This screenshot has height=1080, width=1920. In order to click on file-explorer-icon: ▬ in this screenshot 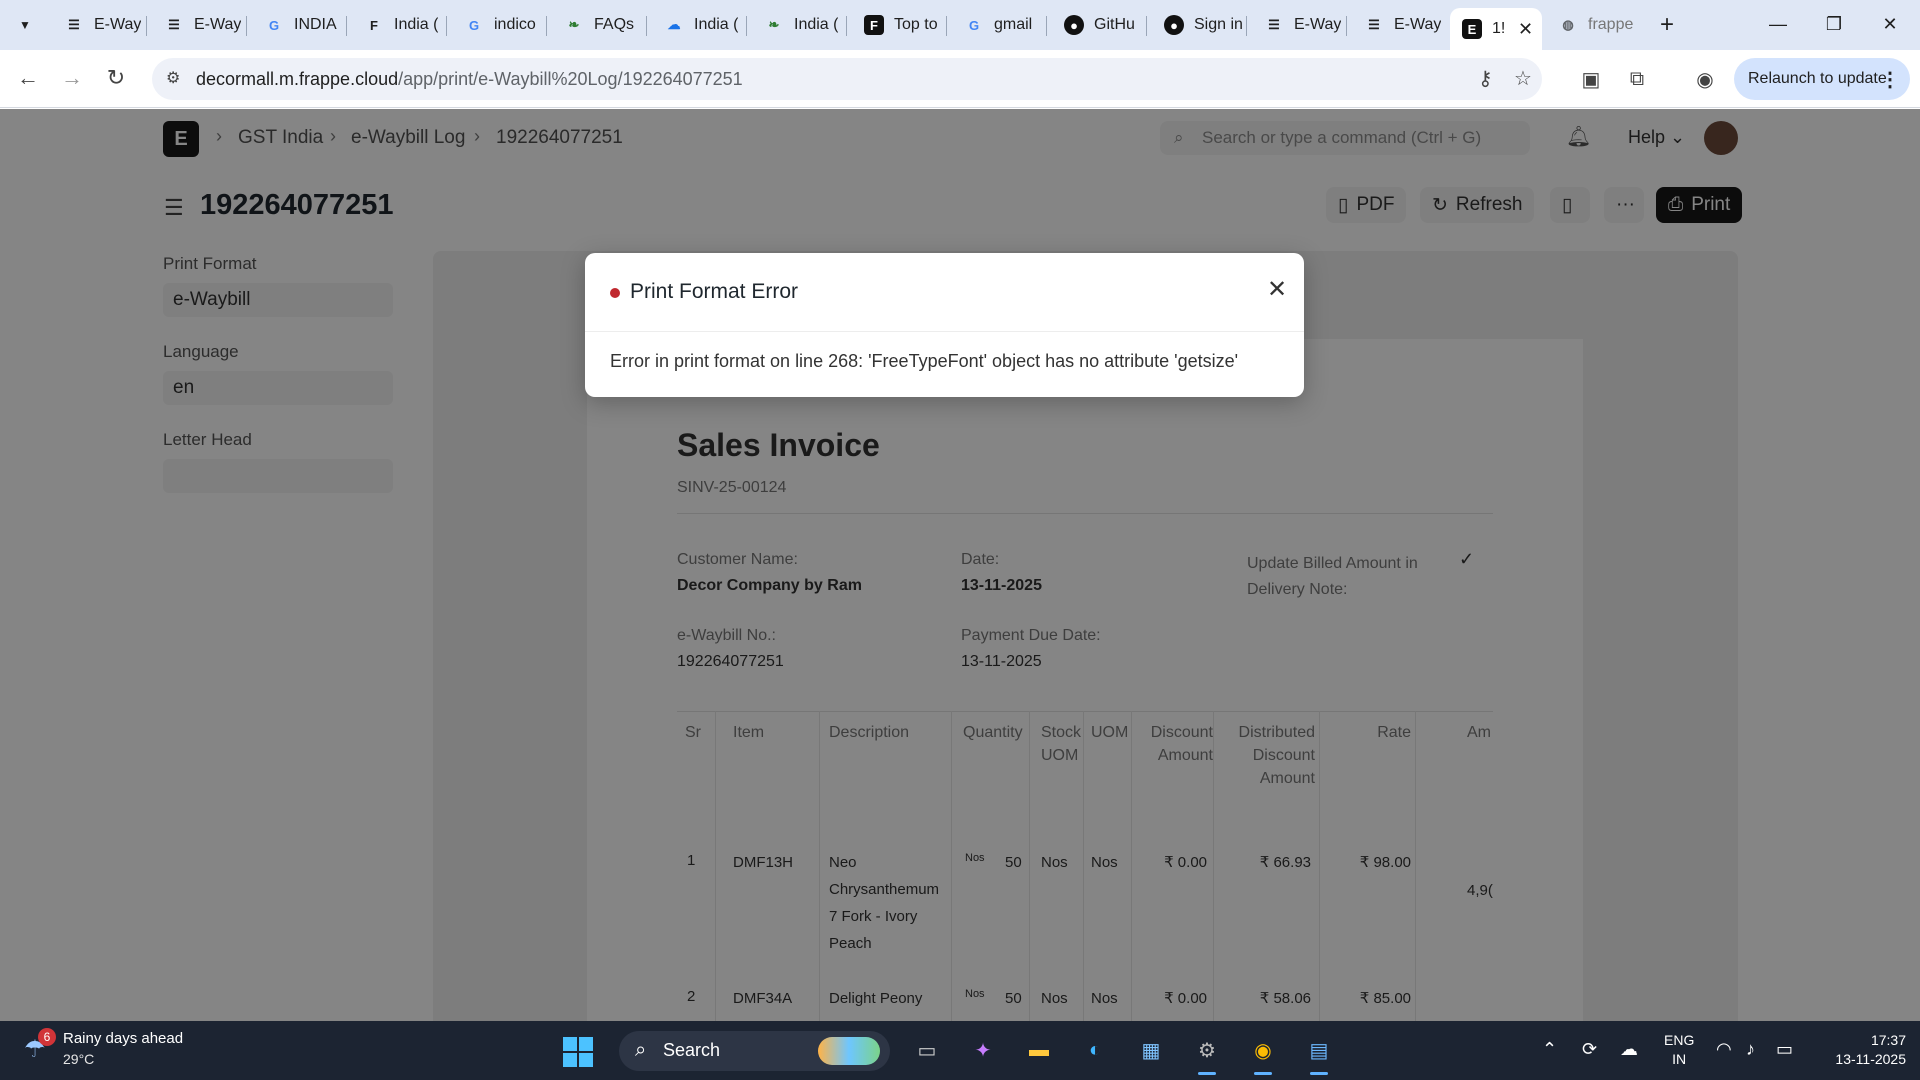, I will do `click(1039, 1050)`.